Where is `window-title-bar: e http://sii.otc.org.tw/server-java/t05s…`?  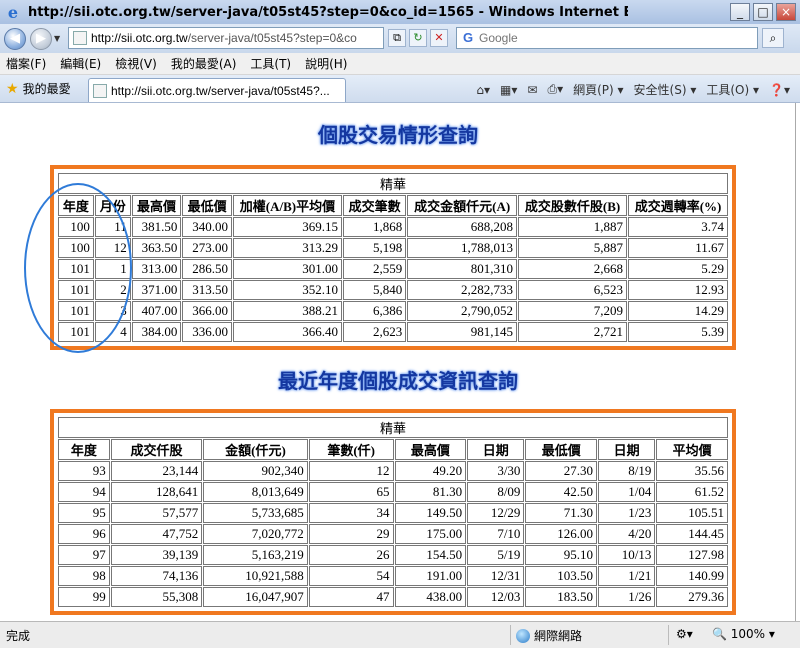 window-title-bar: e http://sii.otc.org.tw/server-java/t05s… is located at coordinates (400, 12).